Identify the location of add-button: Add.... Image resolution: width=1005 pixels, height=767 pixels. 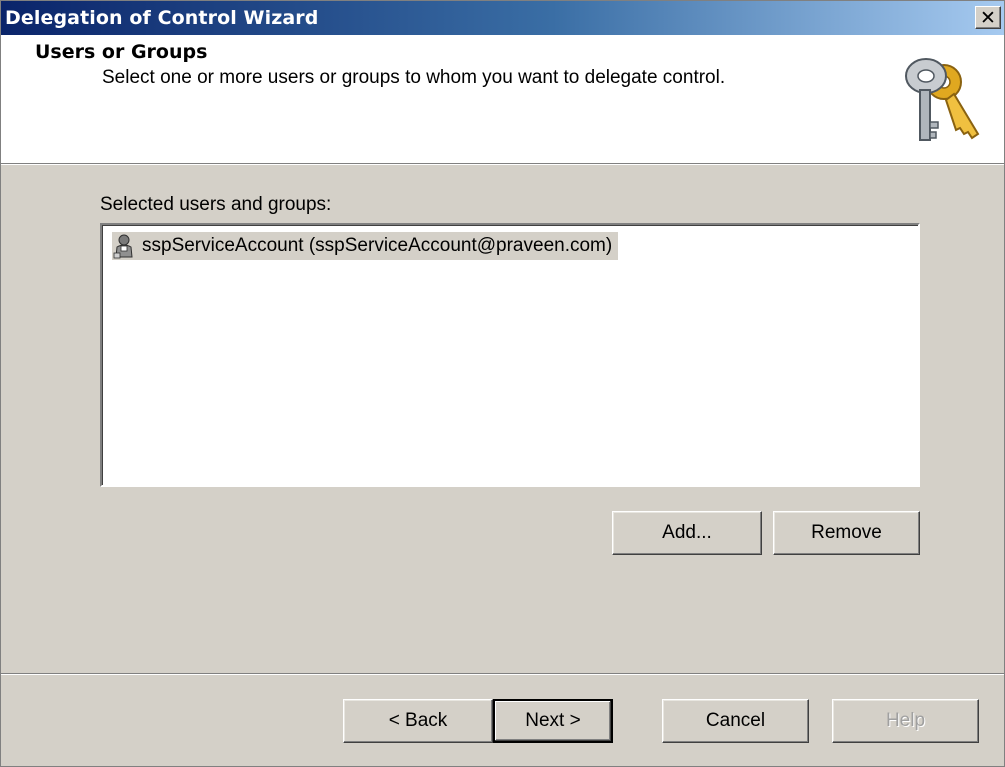
(687, 533).